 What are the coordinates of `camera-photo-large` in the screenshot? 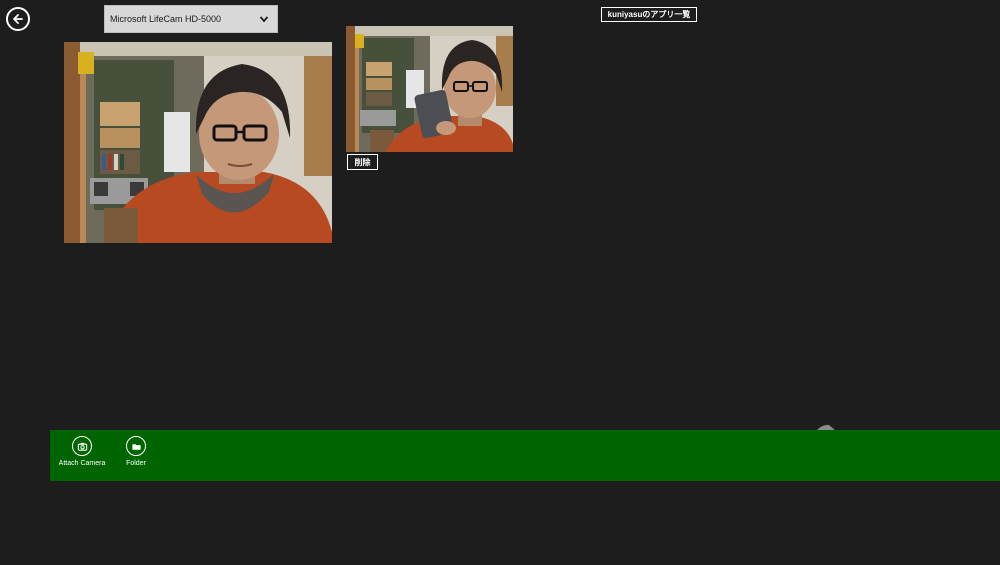 It's located at (198, 142).